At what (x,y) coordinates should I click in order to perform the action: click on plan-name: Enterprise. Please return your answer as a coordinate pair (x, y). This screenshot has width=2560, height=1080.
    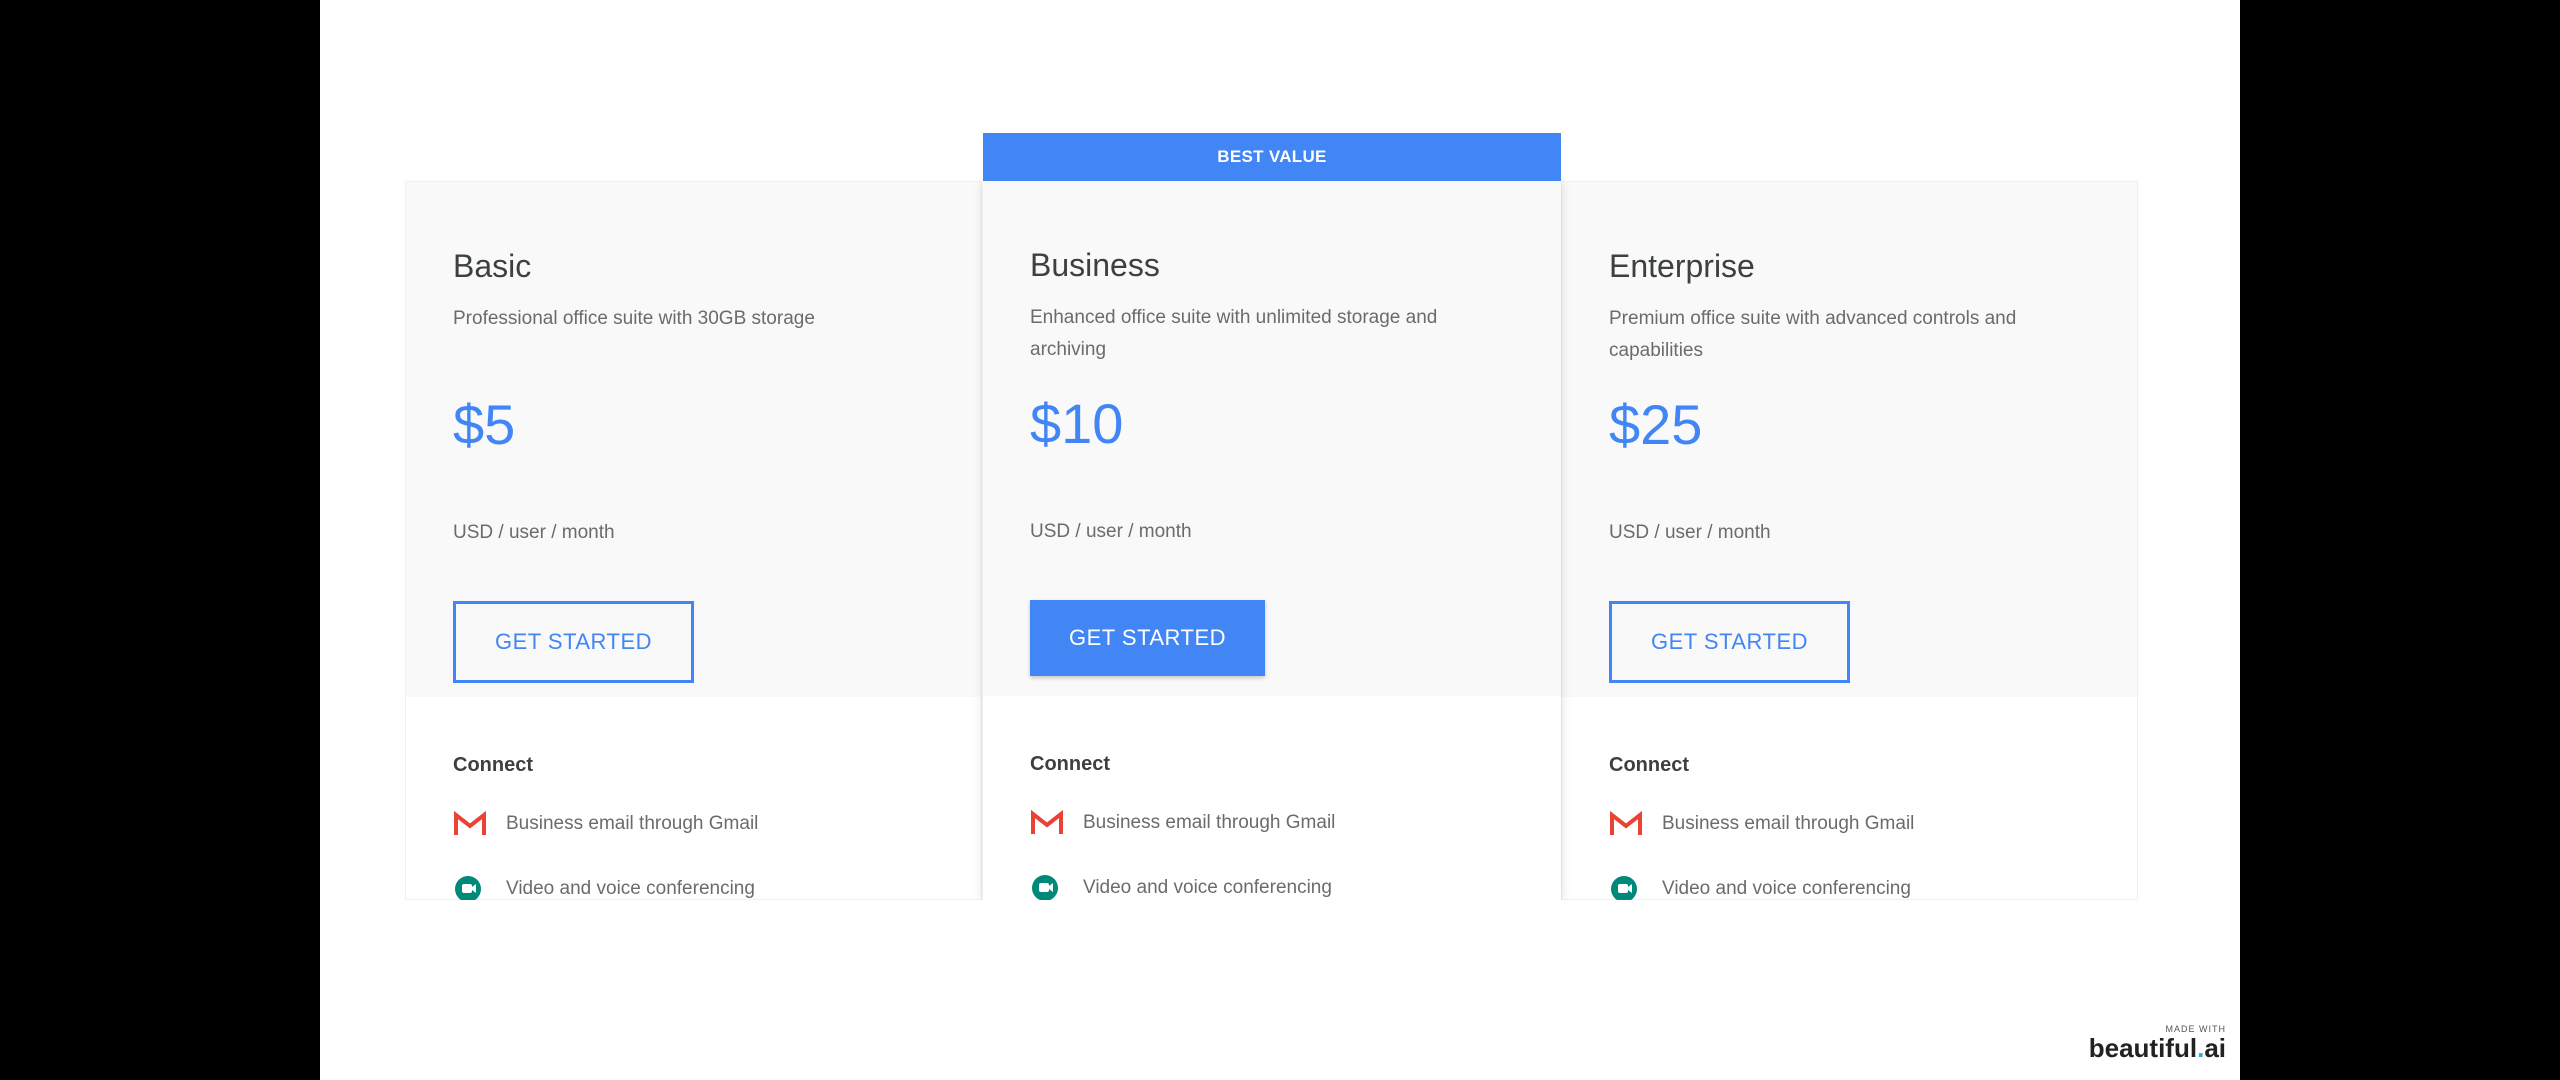
    Looking at the image, I should click on (1682, 266).